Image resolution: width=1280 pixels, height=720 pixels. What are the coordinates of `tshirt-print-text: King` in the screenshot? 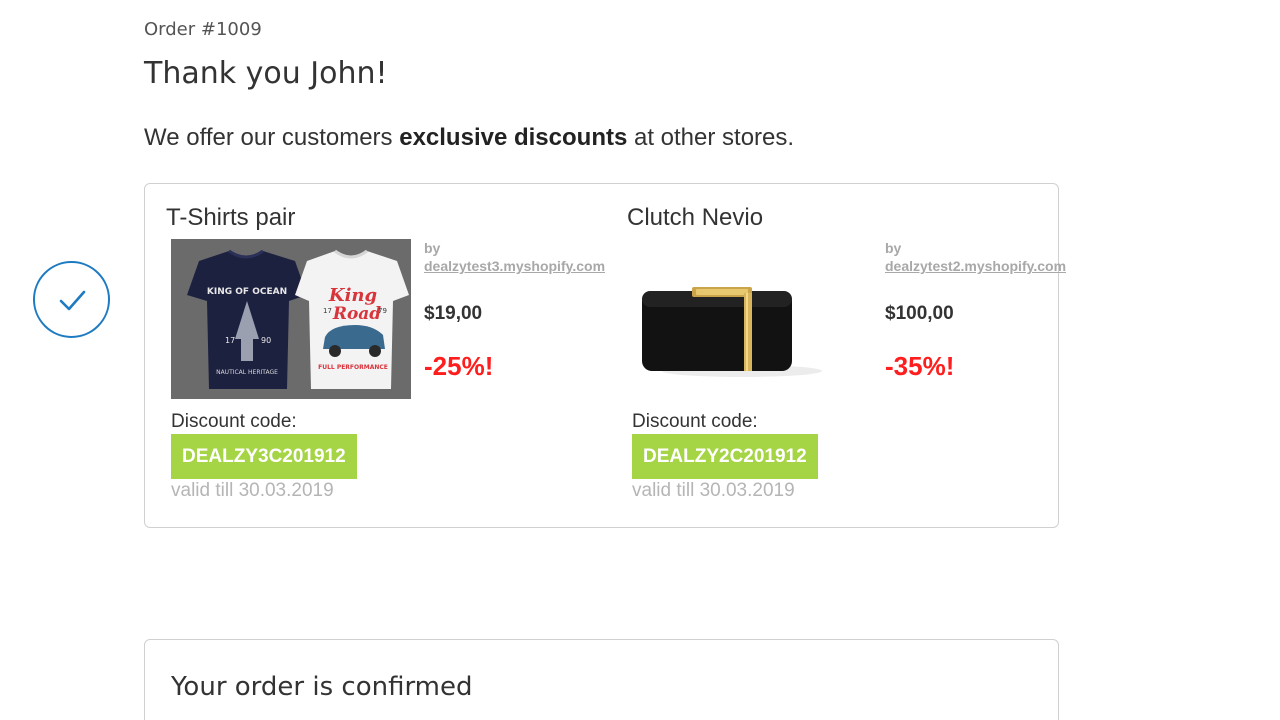 It's located at (352, 295).